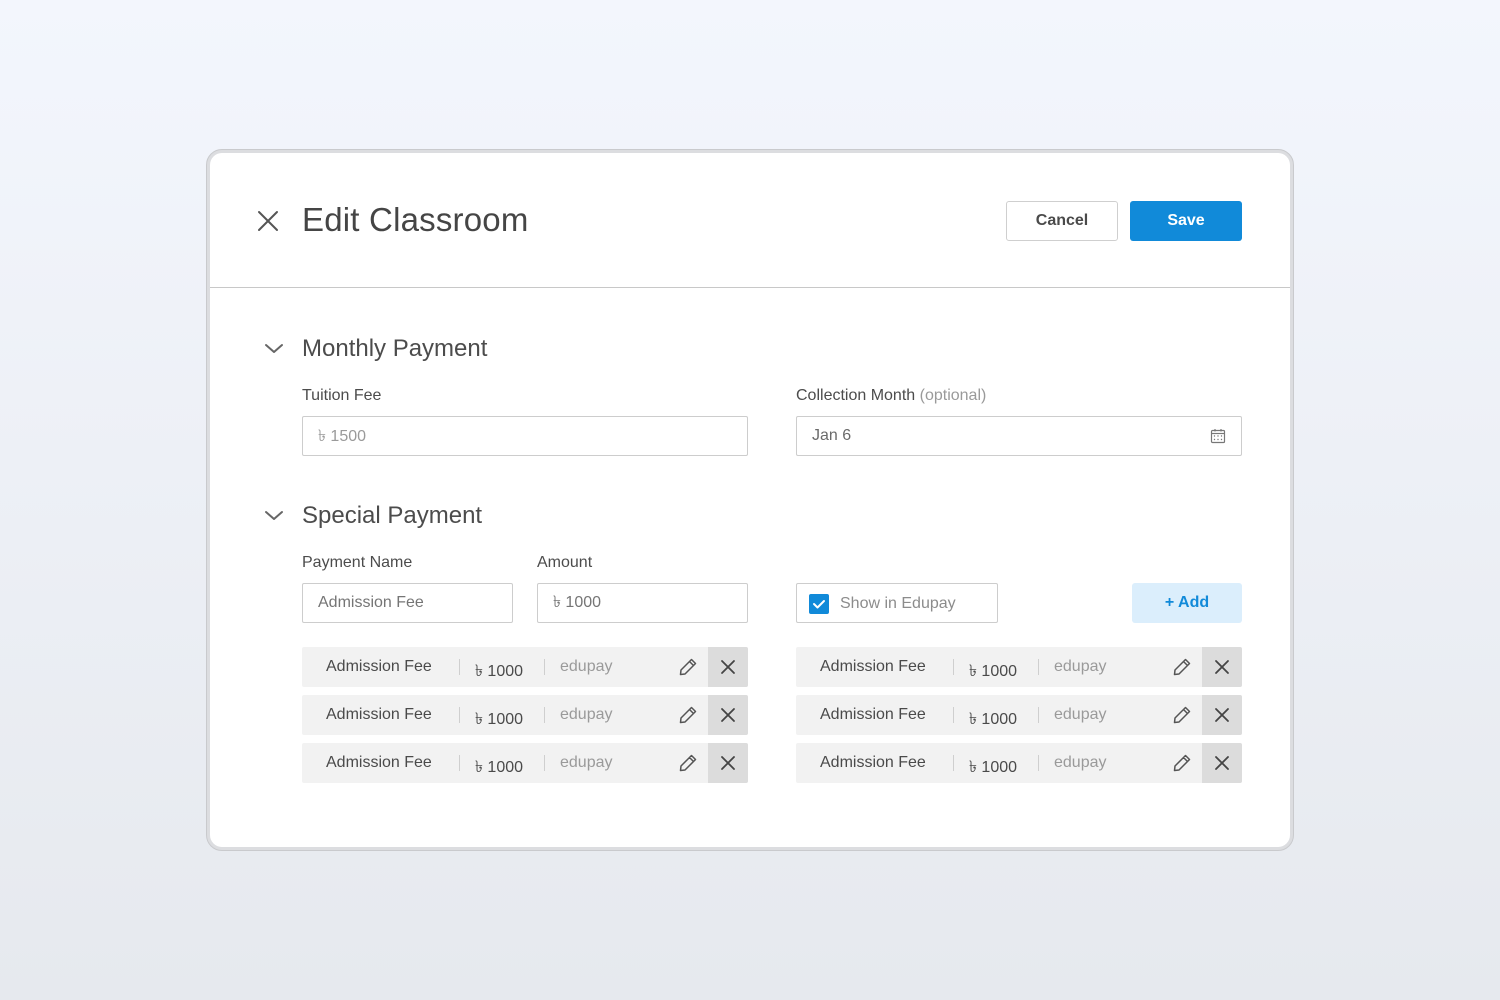  I want to click on amount-label: Amount, so click(565, 562).